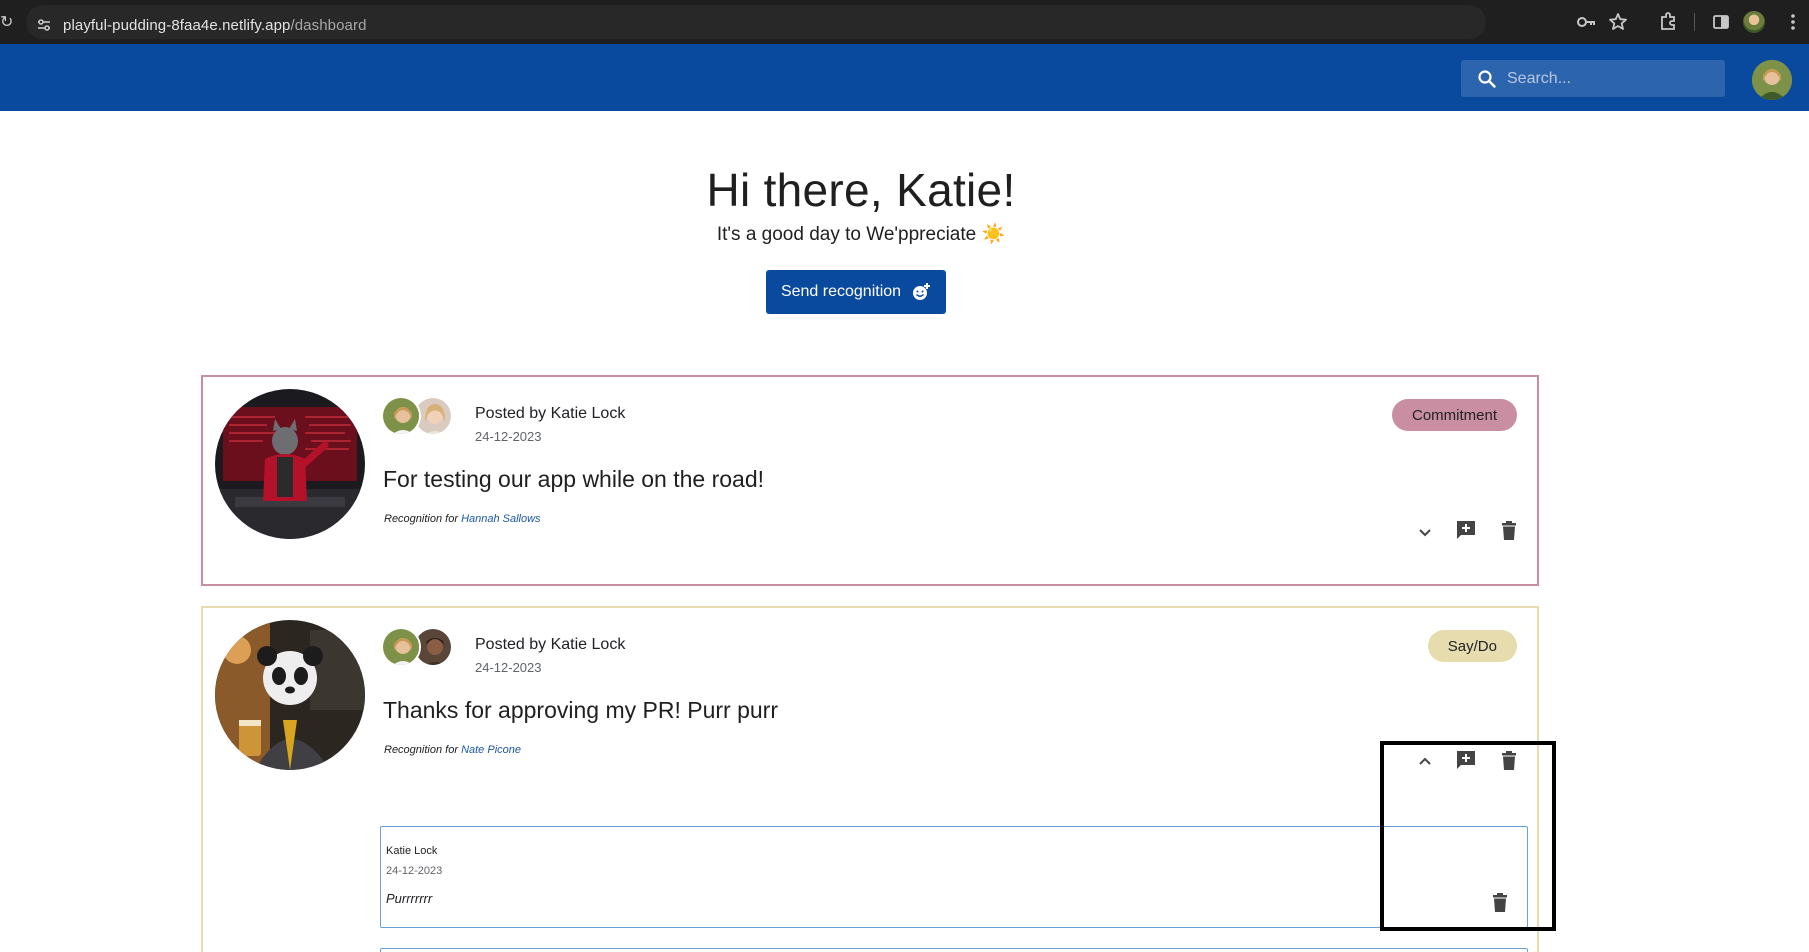  Describe the element at coordinates (580, 710) in the screenshot. I see `recognition-message: Thanks for approving my PR! Purr purr` at that location.